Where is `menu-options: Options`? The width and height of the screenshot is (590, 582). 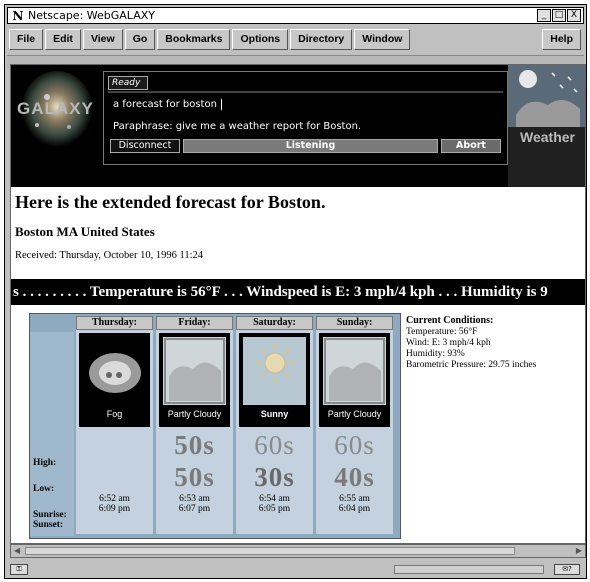
menu-options: Options is located at coordinates (260, 39).